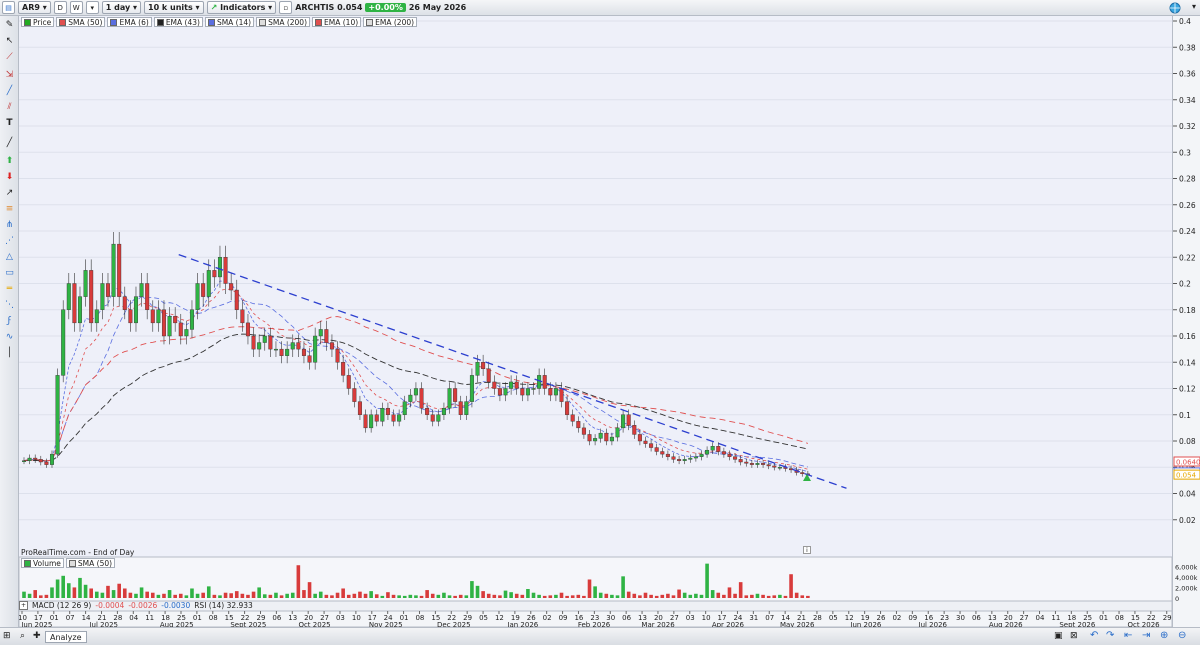 The height and width of the screenshot is (645, 1200). What do you see at coordinates (1187, 126) in the screenshot?
I see `price-tick-label: 0.32` at bounding box center [1187, 126].